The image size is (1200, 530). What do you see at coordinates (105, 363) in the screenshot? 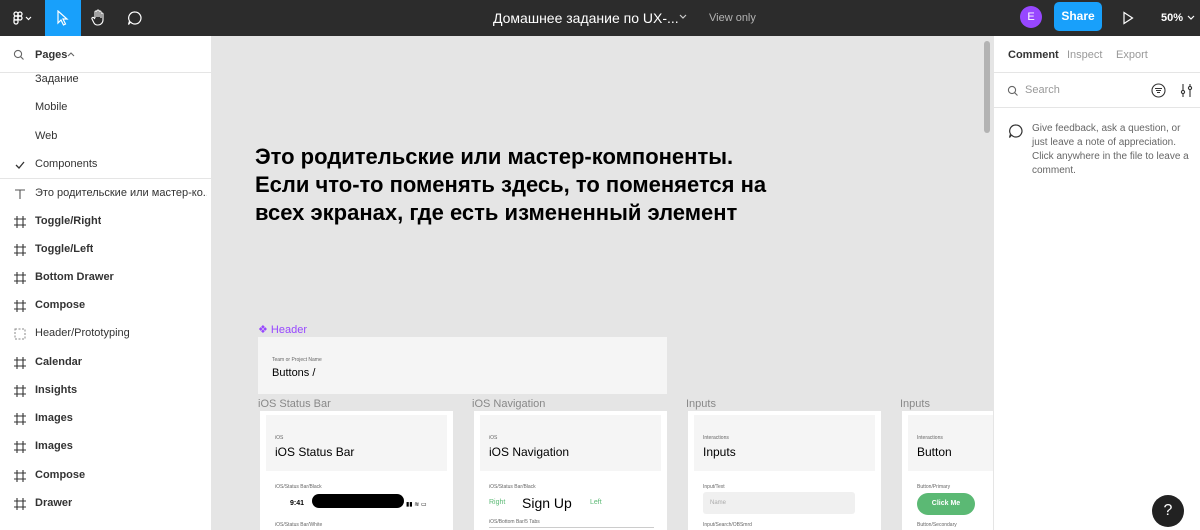
I see `layer-item: Calendar` at bounding box center [105, 363].